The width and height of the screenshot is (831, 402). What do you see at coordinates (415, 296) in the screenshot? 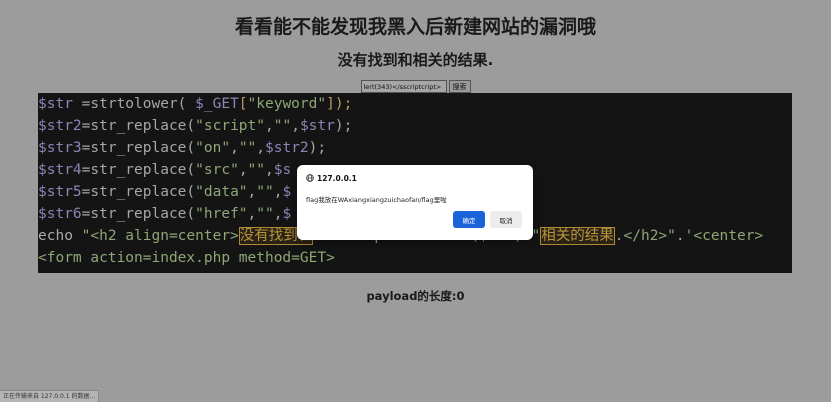
I see `payload-length: payload的长度:0` at bounding box center [415, 296].